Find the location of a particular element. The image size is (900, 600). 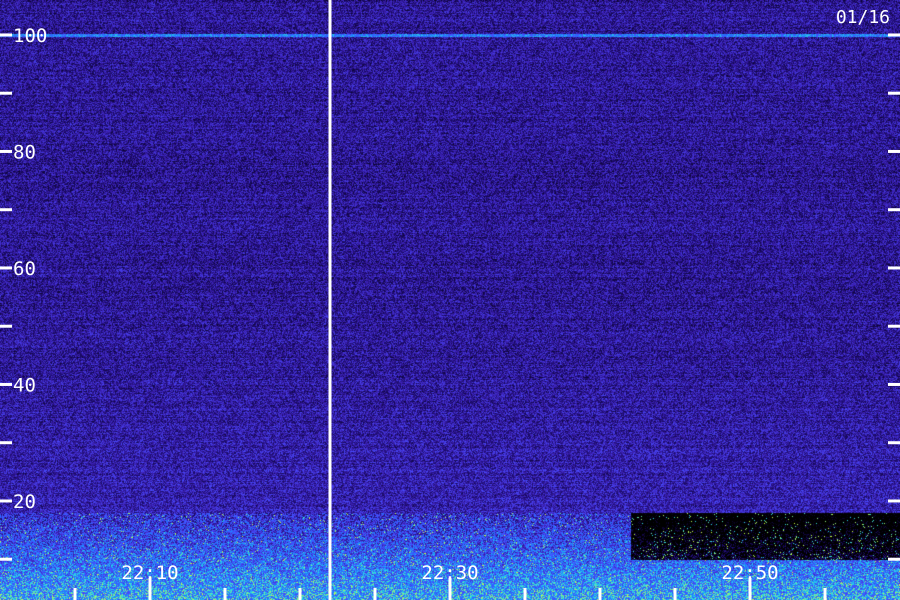

x-tick-label: 22:50 is located at coordinates (749, 573).